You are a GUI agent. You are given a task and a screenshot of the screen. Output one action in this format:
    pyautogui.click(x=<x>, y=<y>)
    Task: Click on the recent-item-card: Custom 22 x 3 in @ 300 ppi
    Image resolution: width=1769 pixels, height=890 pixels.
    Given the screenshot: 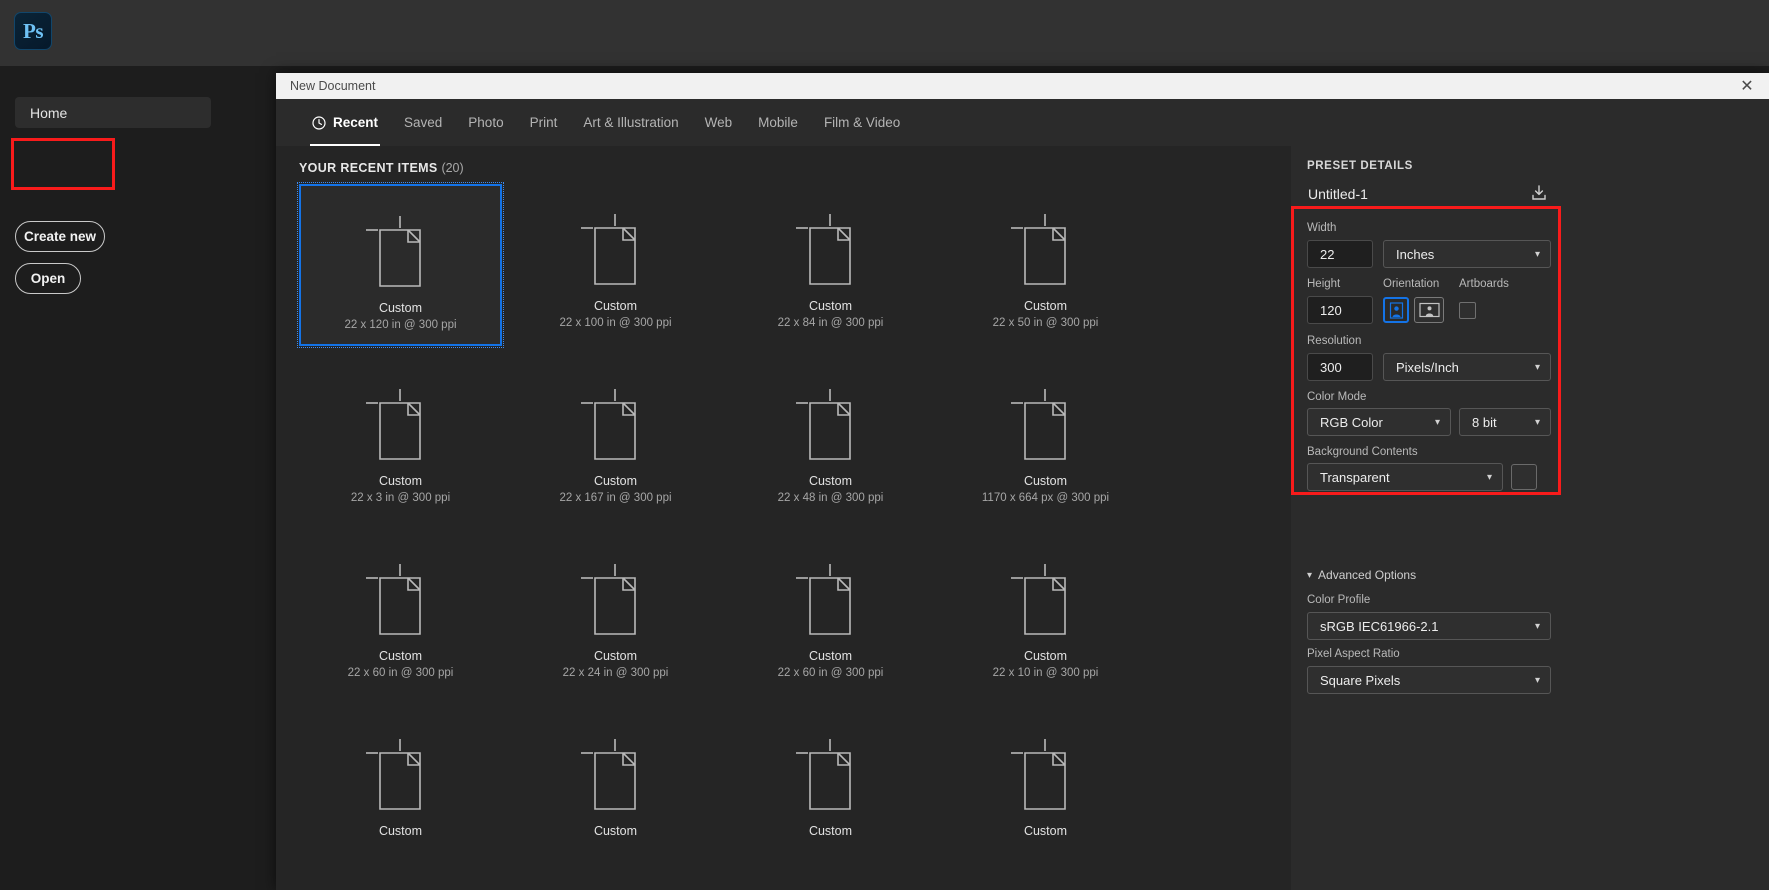 What is the action you would take?
    pyautogui.click(x=400, y=440)
    